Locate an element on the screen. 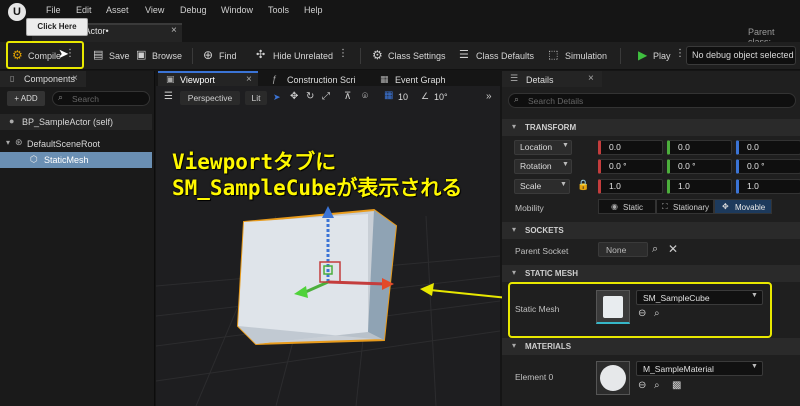 Image resolution: width=800 pixels, height=406 pixels. element-0-label: Element 0 is located at coordinates (534, 377).